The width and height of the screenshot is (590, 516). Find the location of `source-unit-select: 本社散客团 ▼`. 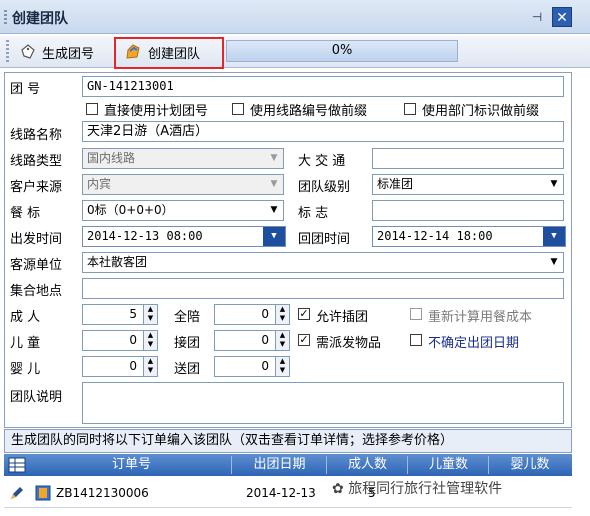

source-unit-select: 本社散客团 ▼ is located at coordinates (323, 262).